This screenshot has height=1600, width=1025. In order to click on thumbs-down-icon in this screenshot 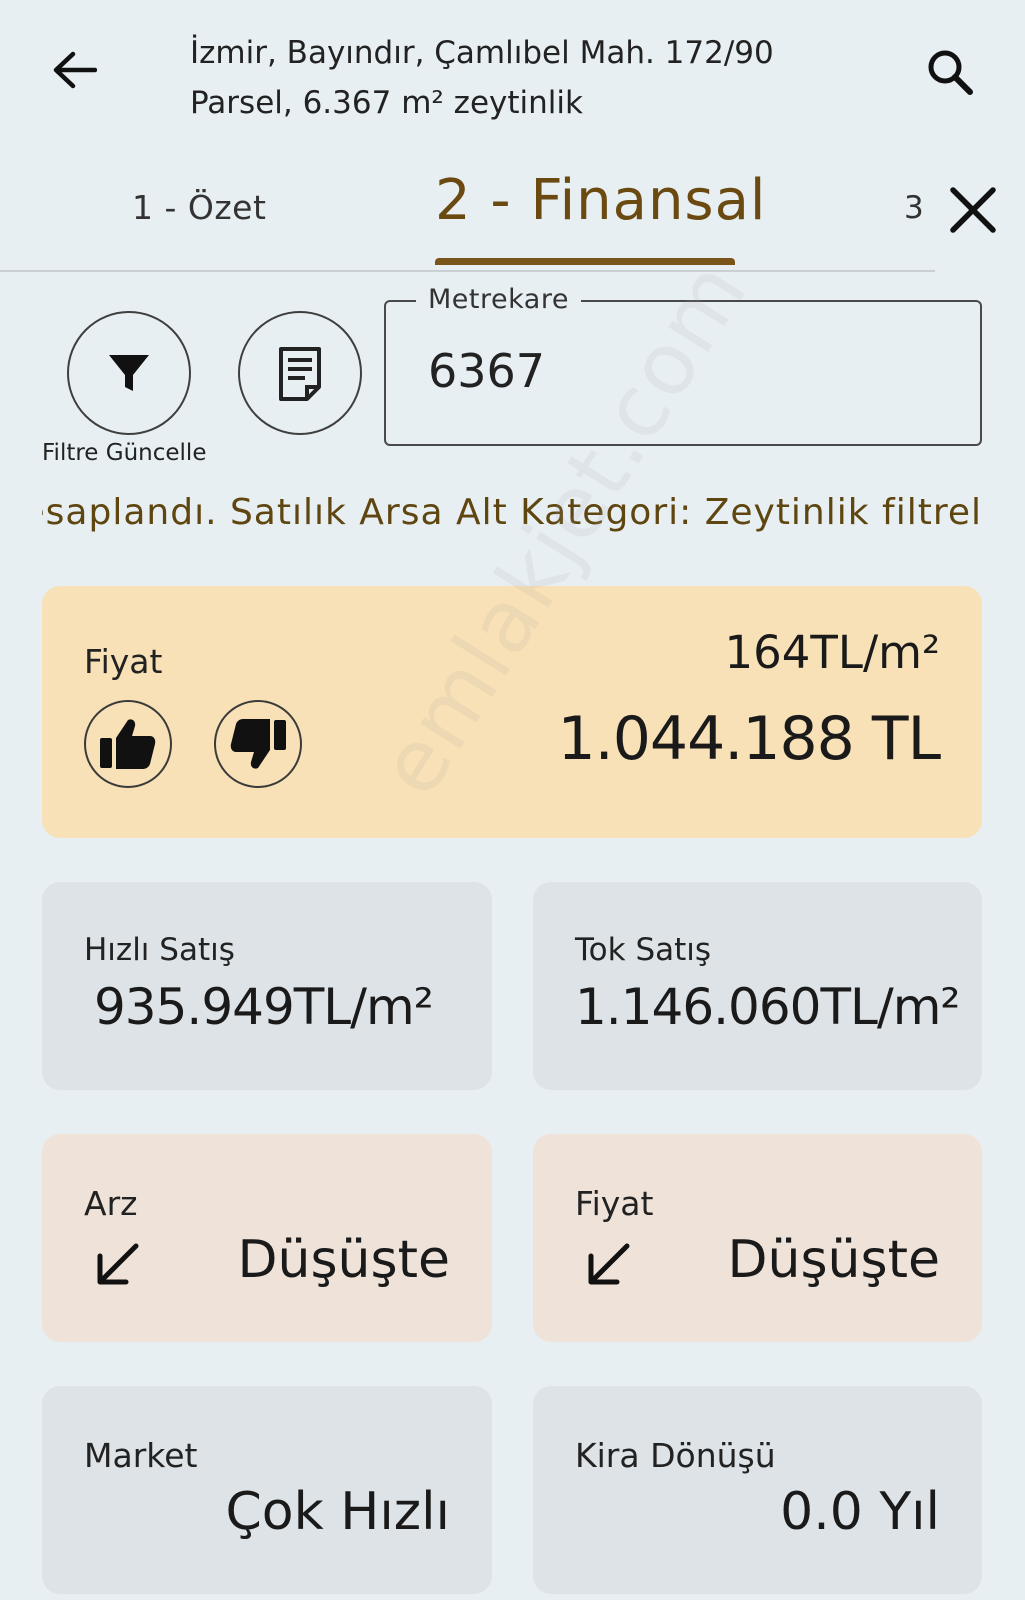, I will do `click(258, 744)`.